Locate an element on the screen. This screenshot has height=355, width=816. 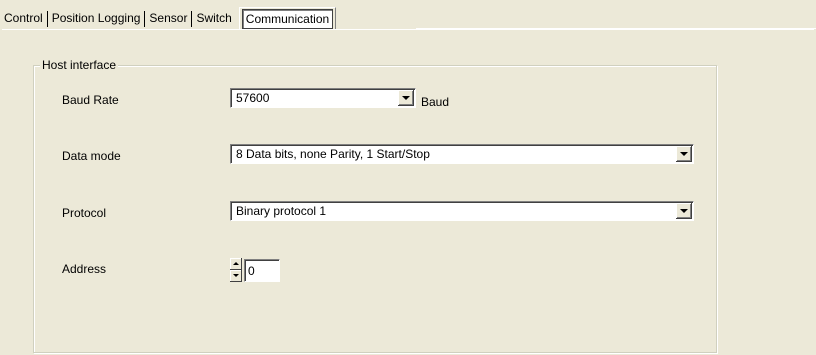
tab-communication-label: Communication is located at coordinates (287, 19).